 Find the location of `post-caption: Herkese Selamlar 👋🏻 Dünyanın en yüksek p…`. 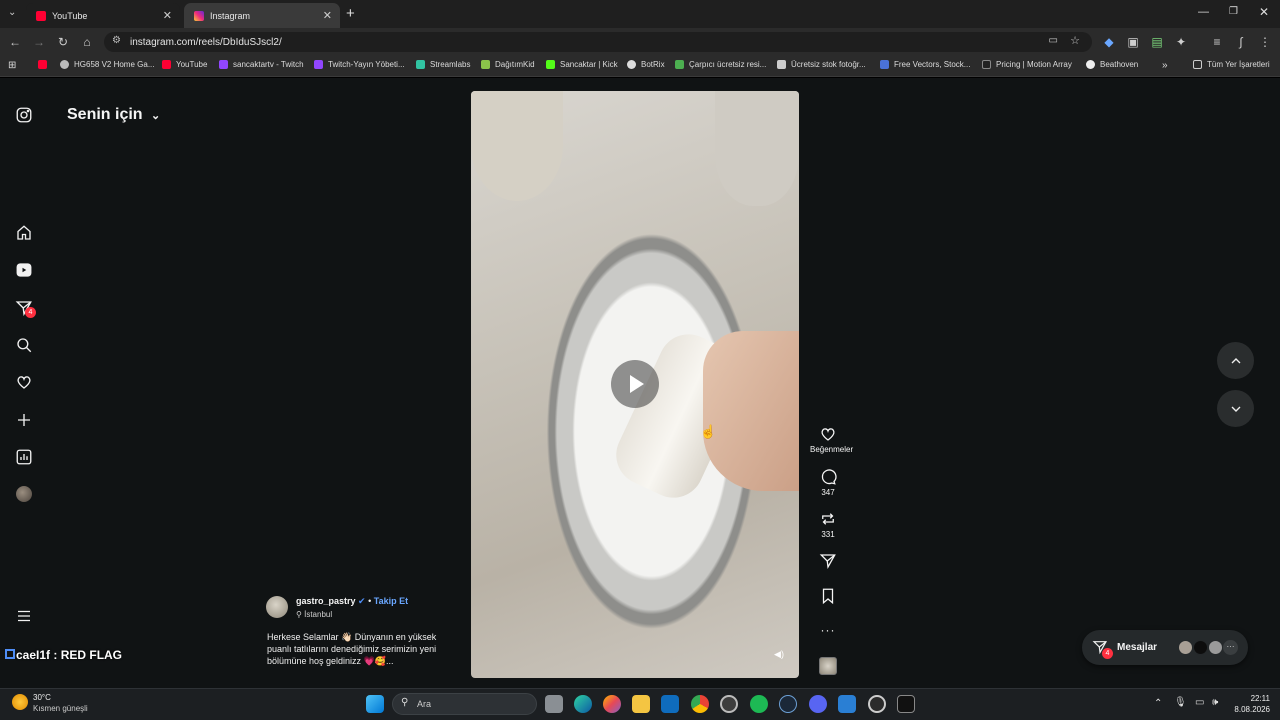

post-caption: Herkese Selamlar 👋🏻 Dünyanın en yüksek p… is located at coordinates (367, 649).